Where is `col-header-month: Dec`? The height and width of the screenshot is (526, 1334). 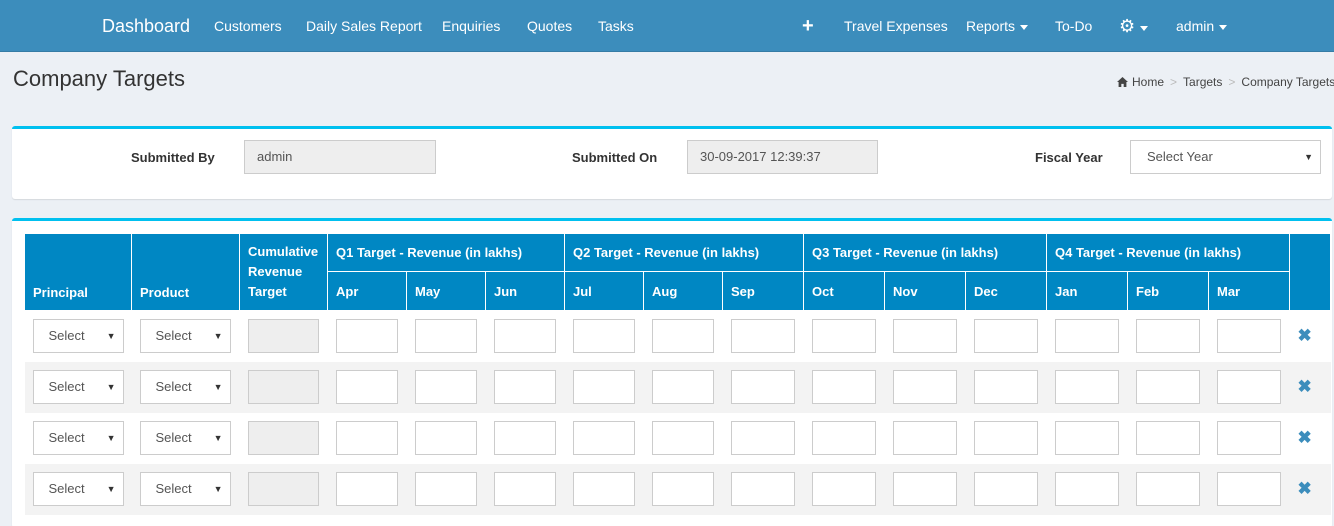
col-header-month: Dec is located at coordinates (1006, 291).